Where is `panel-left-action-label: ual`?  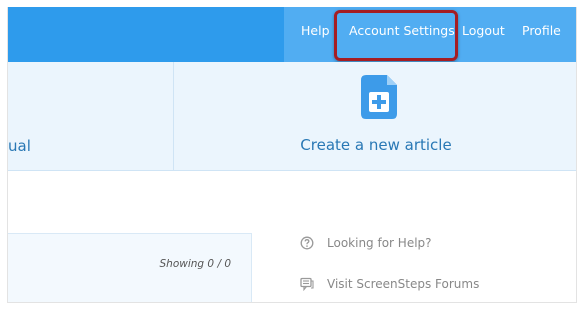
panel-left-action-label: ual is located at coordinates (19, 146).